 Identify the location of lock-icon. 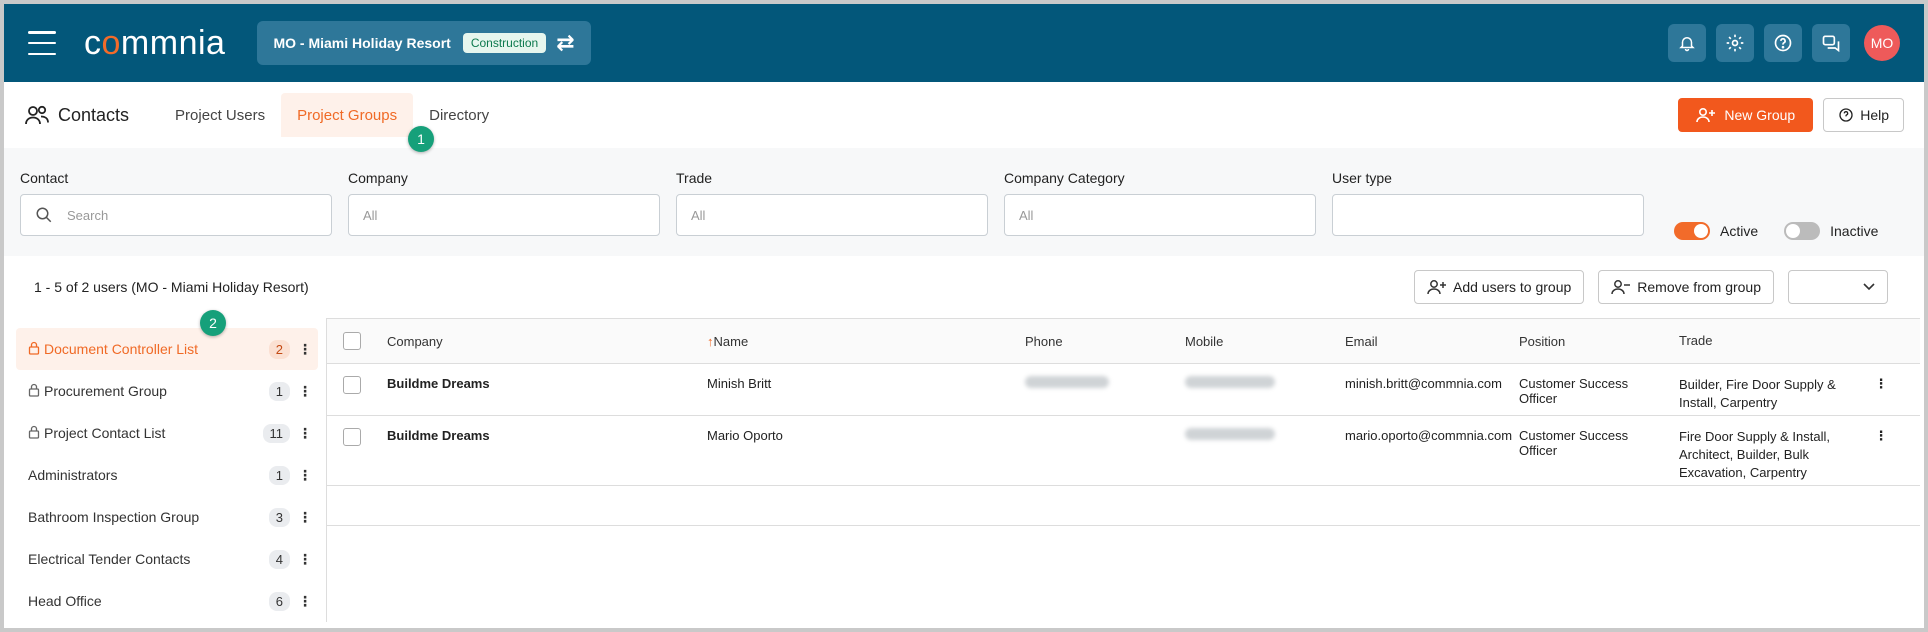
(34, 433).